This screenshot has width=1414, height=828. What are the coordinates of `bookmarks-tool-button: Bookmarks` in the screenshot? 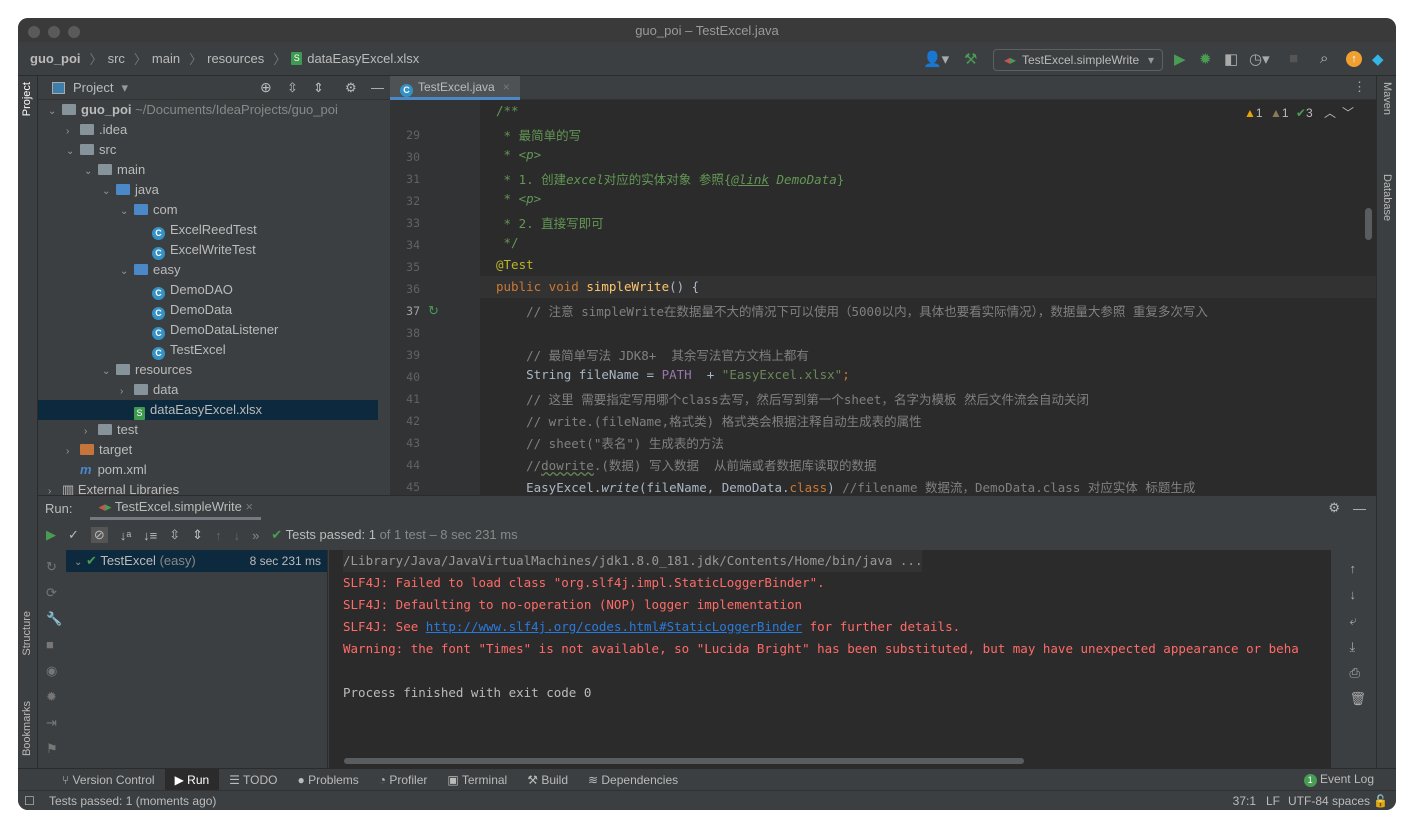 It's located at (27, 728).